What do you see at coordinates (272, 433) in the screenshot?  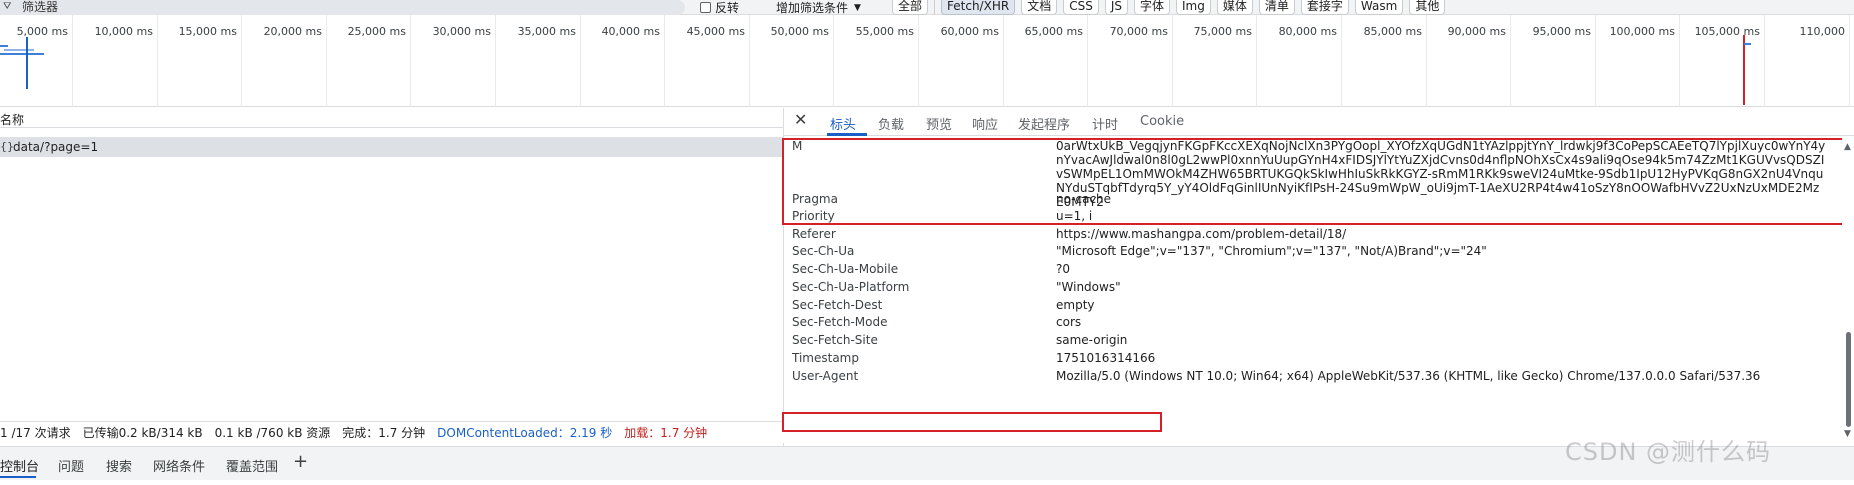 I see `resource-size: 0.1 kB /760 kB 资源` at bounding box center [272, 433].